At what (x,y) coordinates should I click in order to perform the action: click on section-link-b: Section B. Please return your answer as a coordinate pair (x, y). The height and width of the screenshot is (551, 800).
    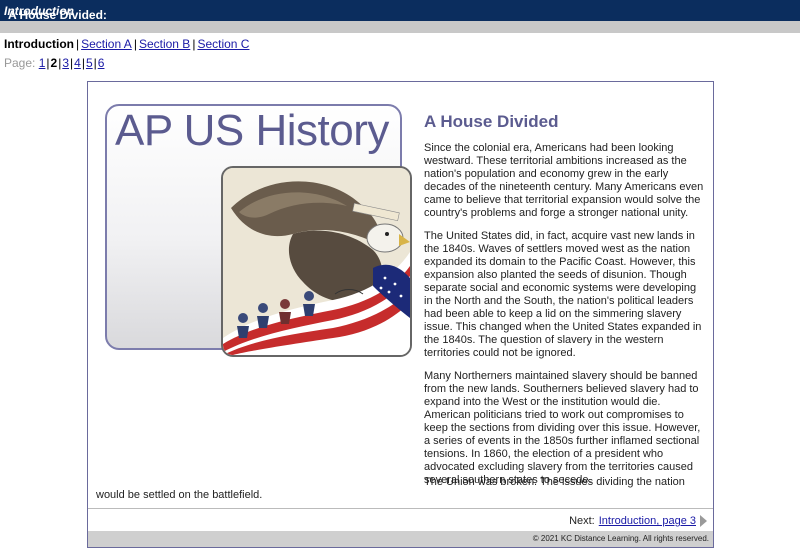
    Looking at the image, I should click on (164, 44).